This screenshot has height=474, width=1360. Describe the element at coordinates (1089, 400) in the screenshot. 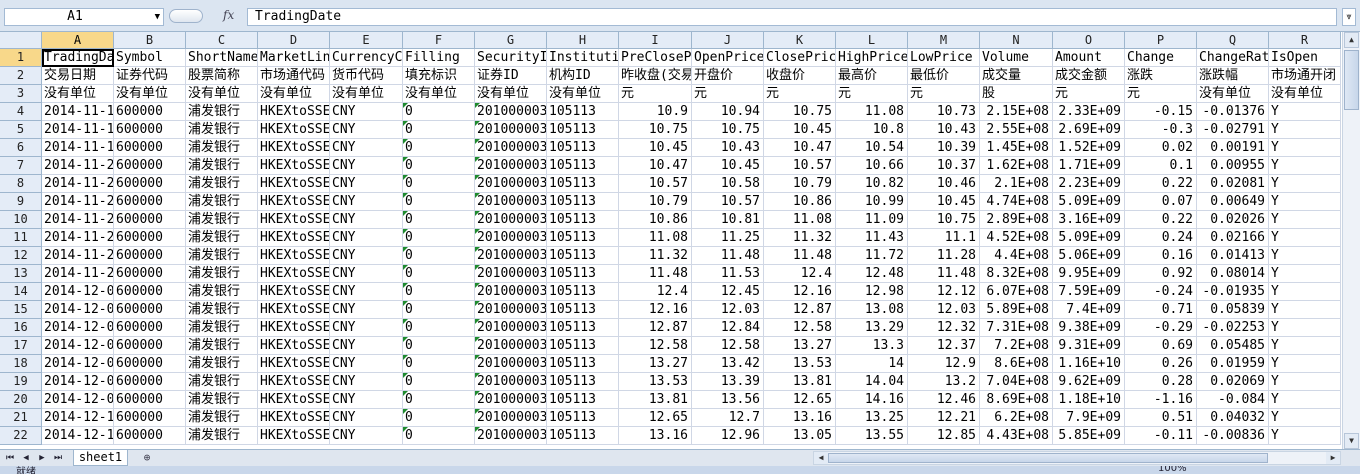

I see `cell-o20: 1.18E+10` at that location.